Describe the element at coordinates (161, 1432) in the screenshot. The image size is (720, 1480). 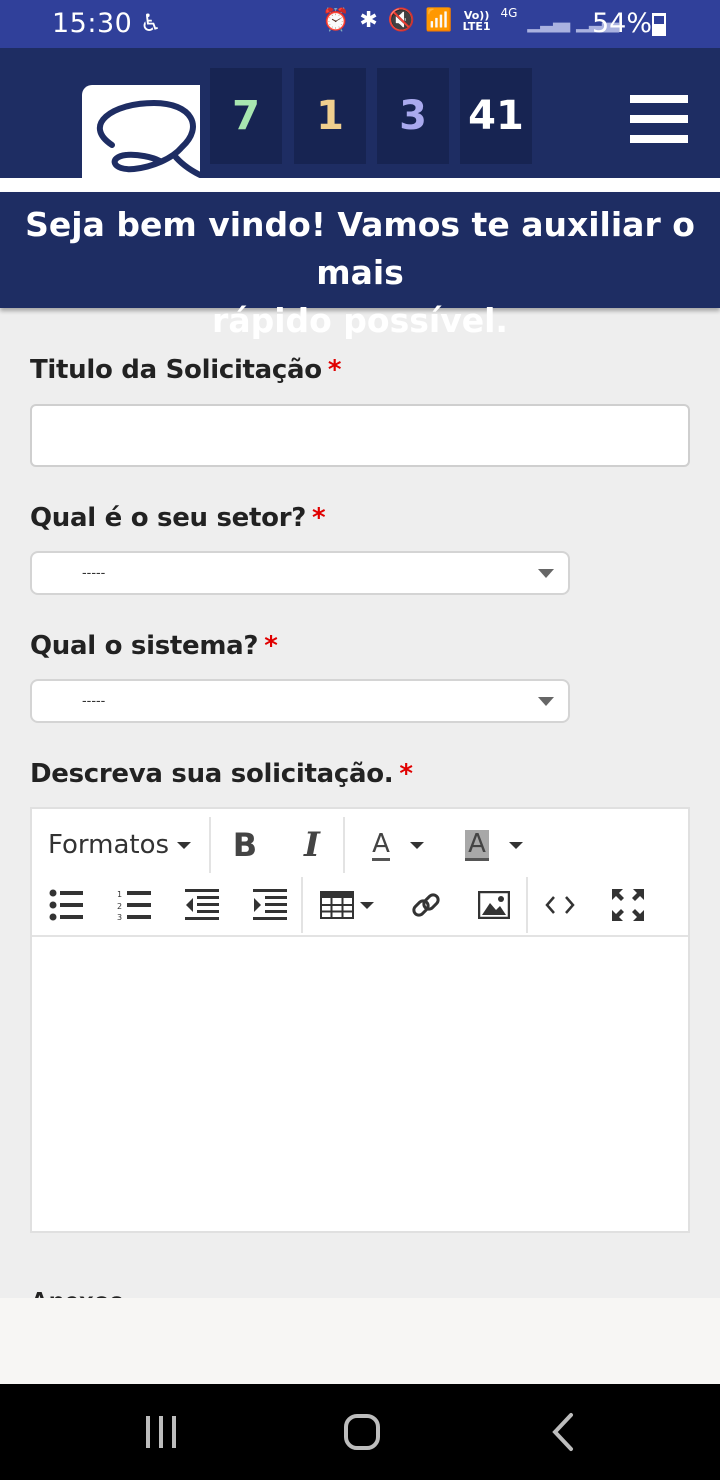
I see `recent-apps-icon` at that location.